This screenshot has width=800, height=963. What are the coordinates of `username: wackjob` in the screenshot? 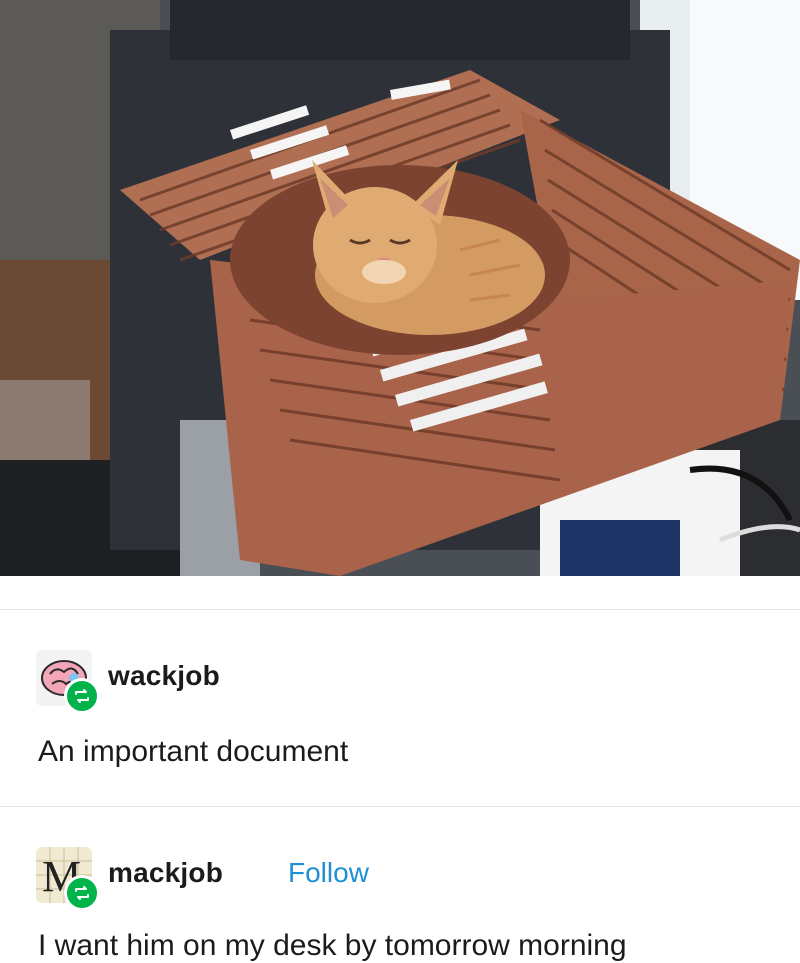 It's located at (164, 676).